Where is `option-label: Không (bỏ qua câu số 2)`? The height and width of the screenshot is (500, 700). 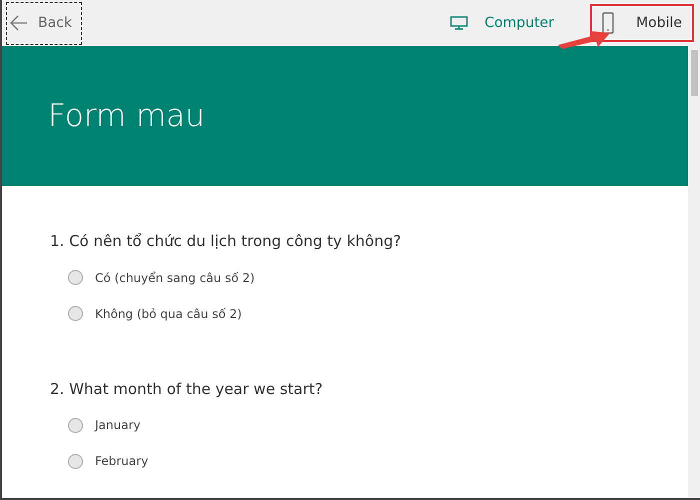 option-label: Không (bỏ qua câu số 2) is located at coordinates (168, 314).